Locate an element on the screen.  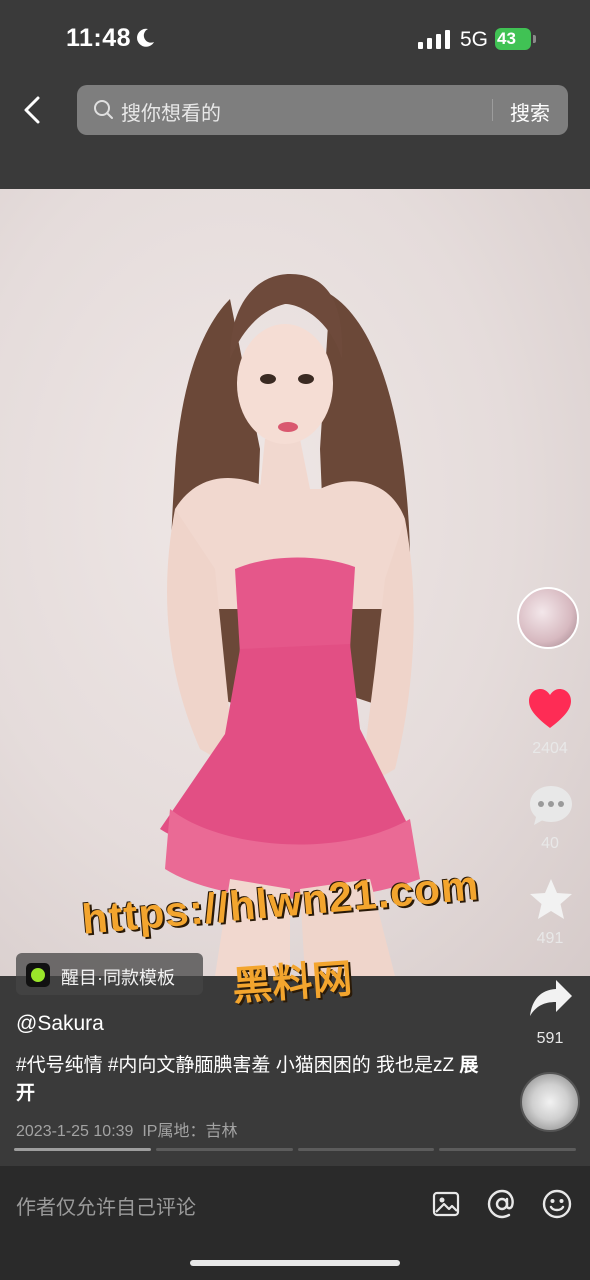
author-avatar is located at coordinates (548, 618).